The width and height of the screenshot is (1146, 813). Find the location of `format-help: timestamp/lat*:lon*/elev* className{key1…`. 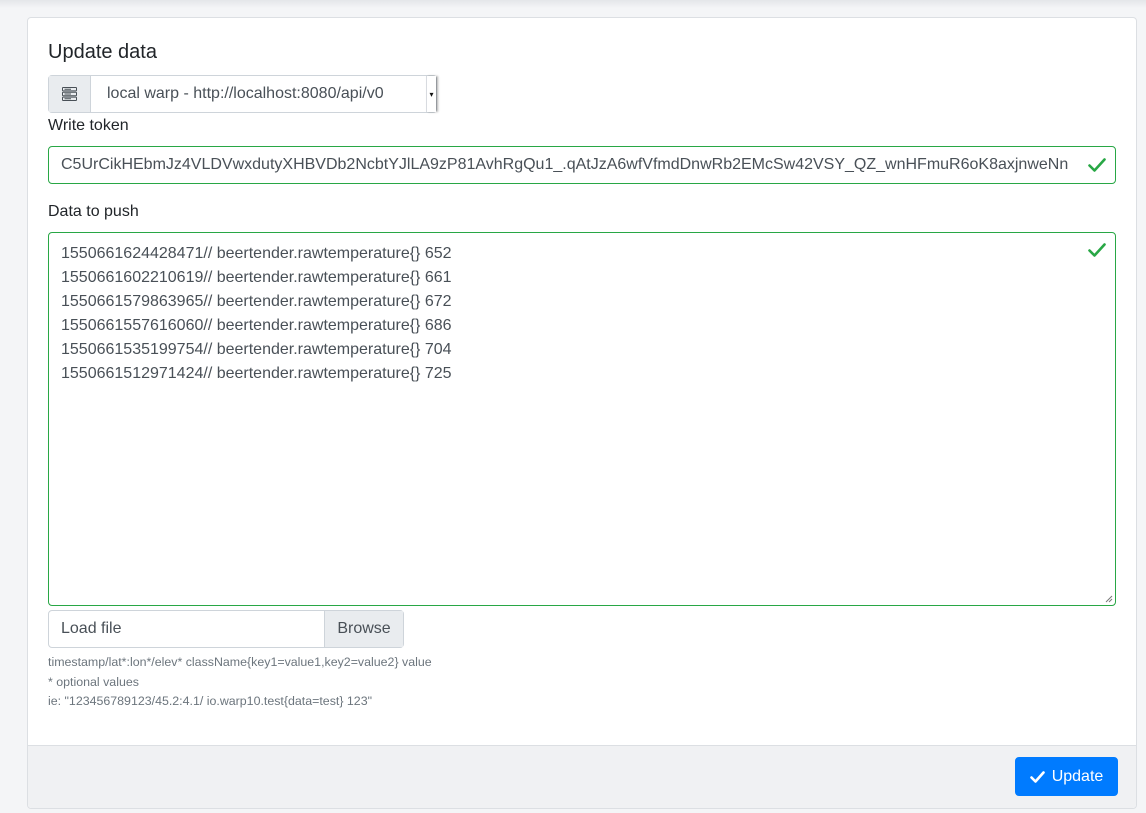

format-help: timestamp/lat*:lon*/elev* className{key1… is located at coordinates (240, 682).